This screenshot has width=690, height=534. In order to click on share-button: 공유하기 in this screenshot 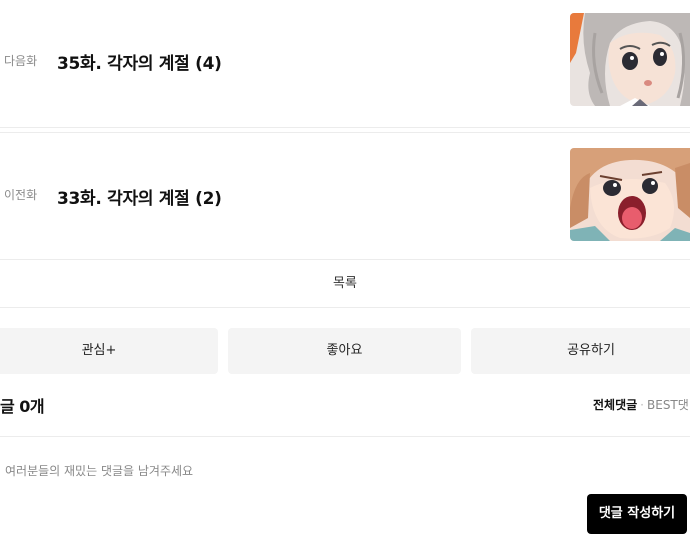, I will do `click(580, 351)`.